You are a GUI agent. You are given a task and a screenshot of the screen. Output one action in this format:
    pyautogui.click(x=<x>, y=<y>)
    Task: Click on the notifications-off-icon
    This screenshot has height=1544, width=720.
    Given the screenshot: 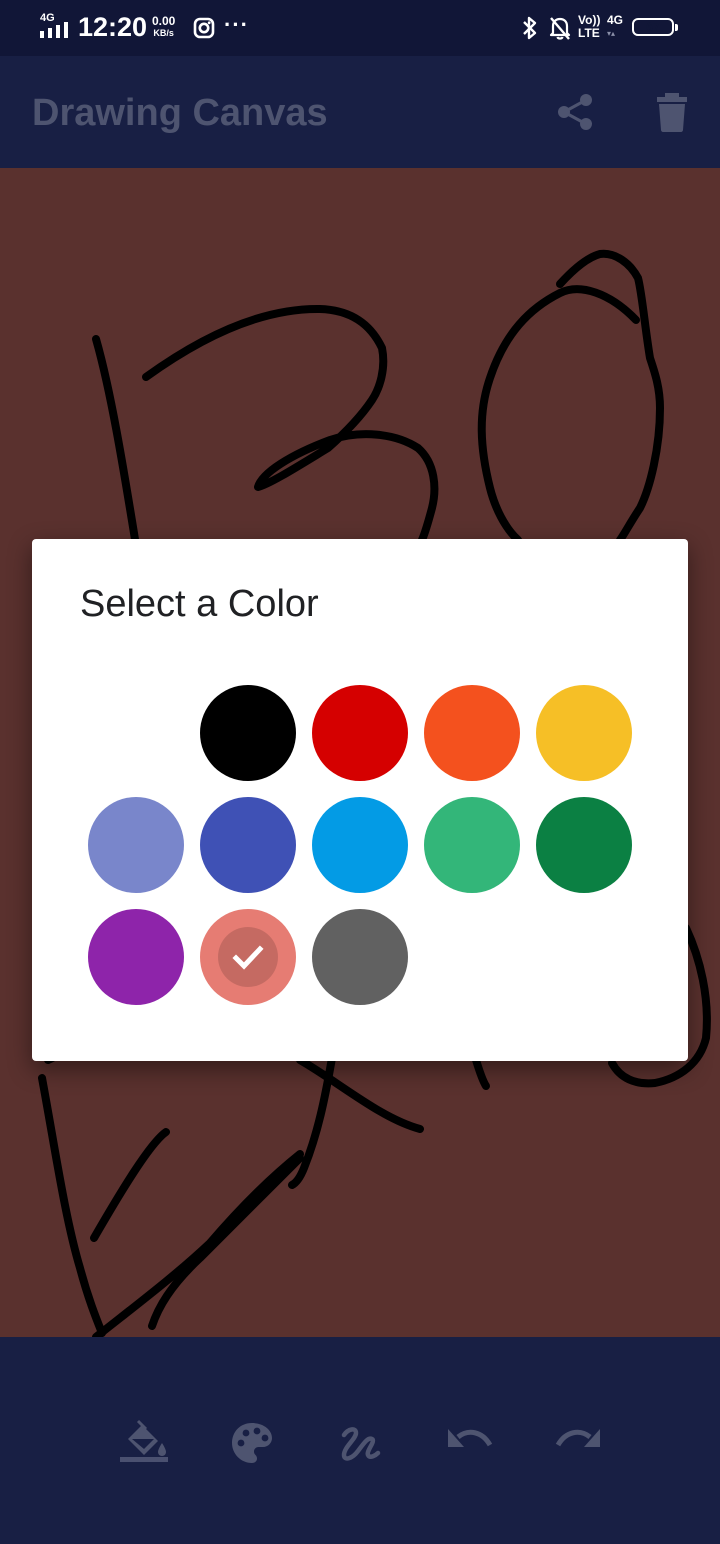 What is the action you would take?
    pyautogui.click(x=560, y=30)
    